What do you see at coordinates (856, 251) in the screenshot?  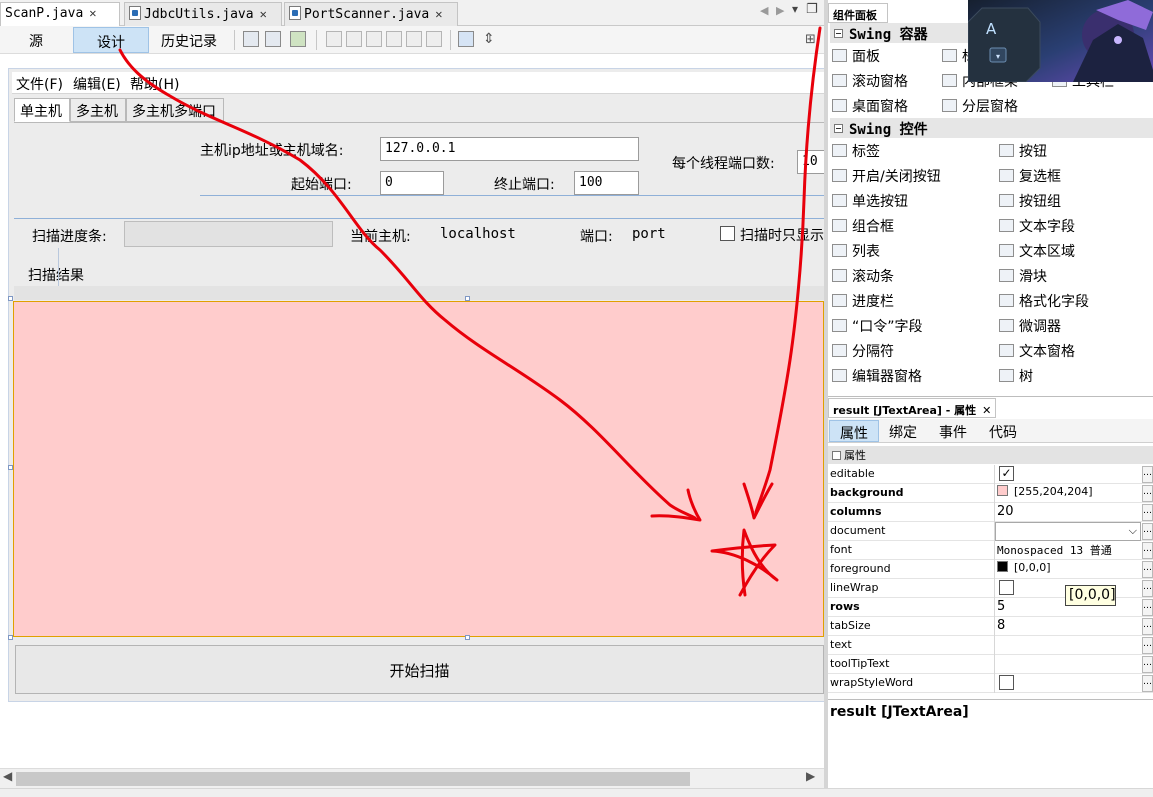 I see `palette-item-control: 列表` at bounding box center [856, 251].